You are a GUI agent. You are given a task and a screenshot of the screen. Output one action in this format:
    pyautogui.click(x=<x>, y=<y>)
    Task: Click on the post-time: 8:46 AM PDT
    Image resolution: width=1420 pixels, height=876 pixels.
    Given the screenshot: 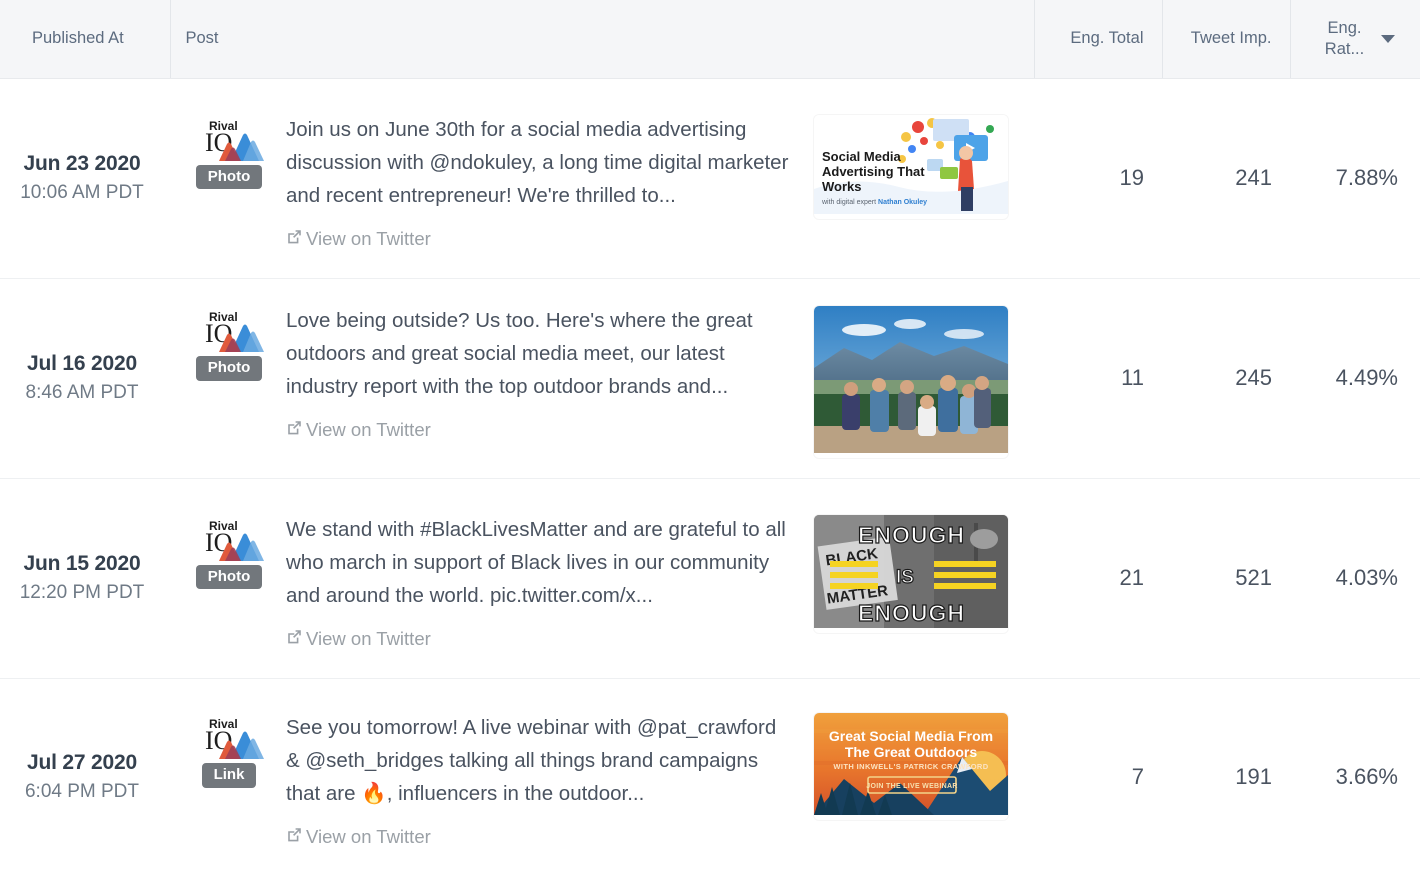 What is the action you would take?
    pyautogui.click(x=82, y=392)
    